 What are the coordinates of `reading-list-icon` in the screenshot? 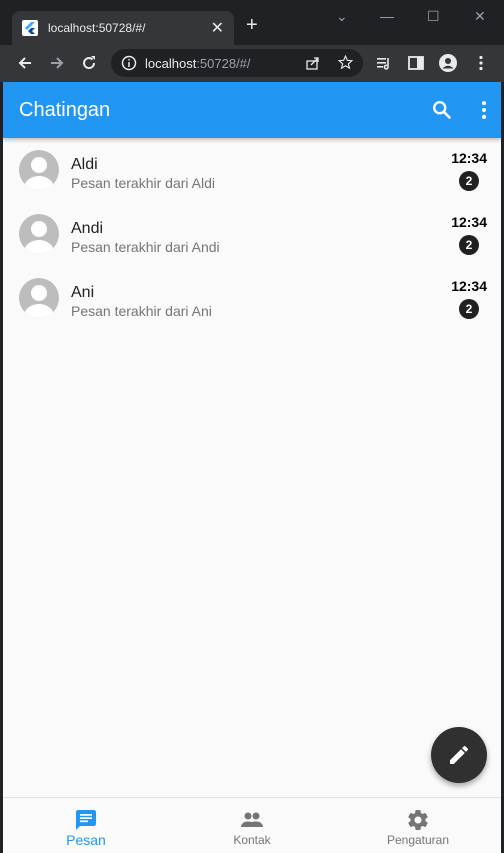 It's located at (384, 63).